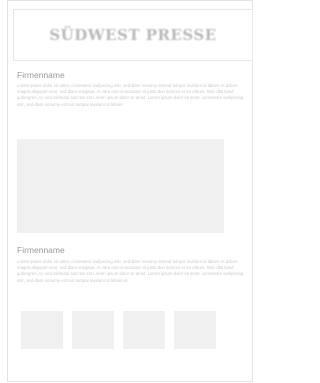 The width and height of the screenshot is (320, 383). I want to click on brand-logo: SÜDWEST PRESSE, so click(133, 35).